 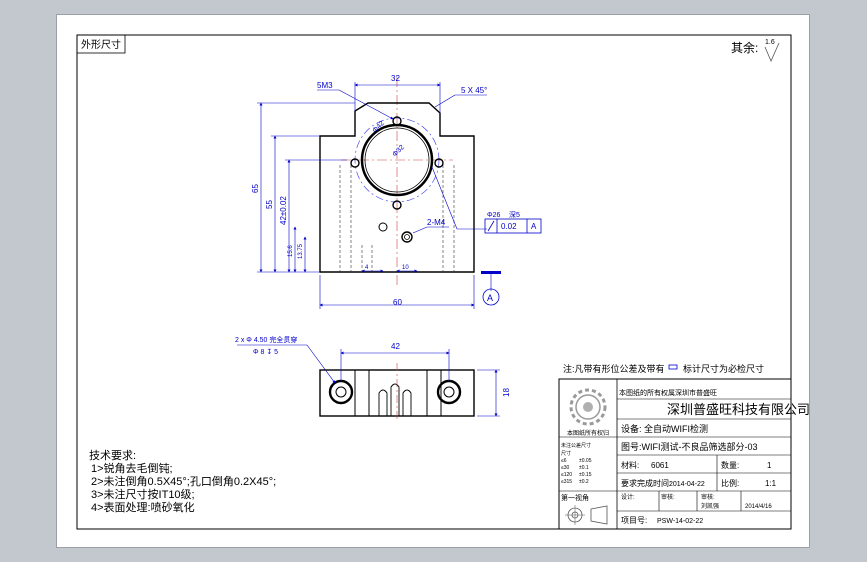 I want to click on dim-small-10: 10, so click(x=405, y=268).